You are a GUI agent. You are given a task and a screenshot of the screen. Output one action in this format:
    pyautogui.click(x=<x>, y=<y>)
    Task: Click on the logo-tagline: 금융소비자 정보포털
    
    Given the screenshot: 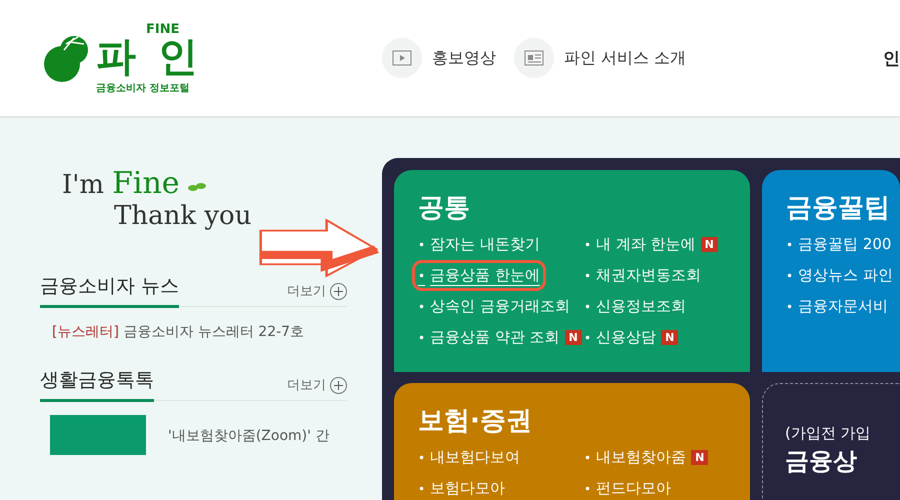 What is the action you would take?
    pyautogui.click(x=143, y=88)
    